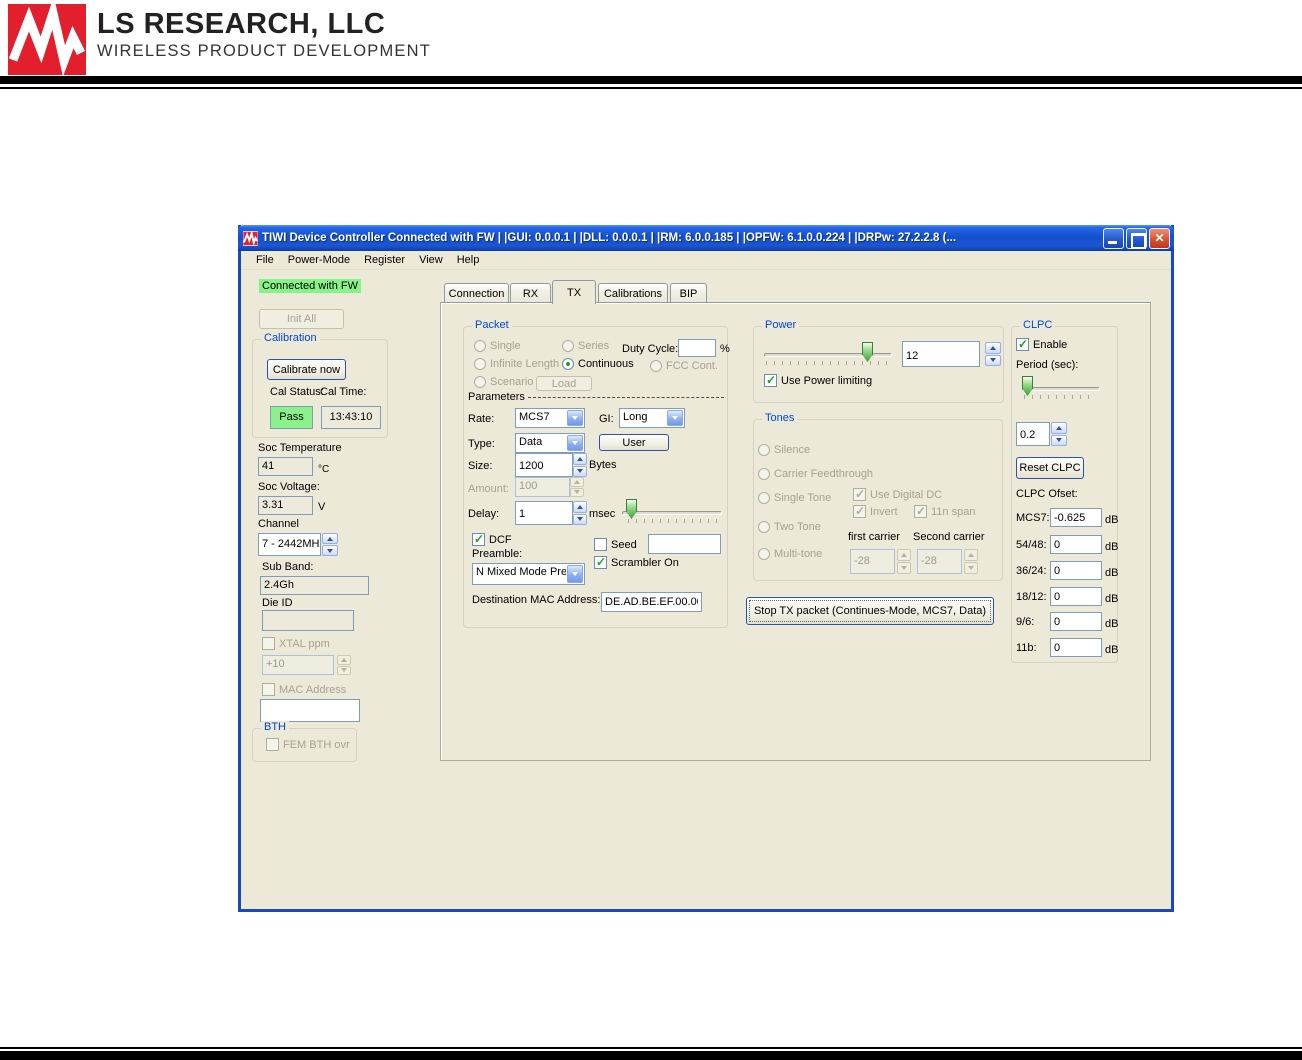 The image size is (1302, 1060). What do you see at coordinates (652, 418) in the screenshot?
I see `gi-combobox: Long` at bounding box center [652, 418].